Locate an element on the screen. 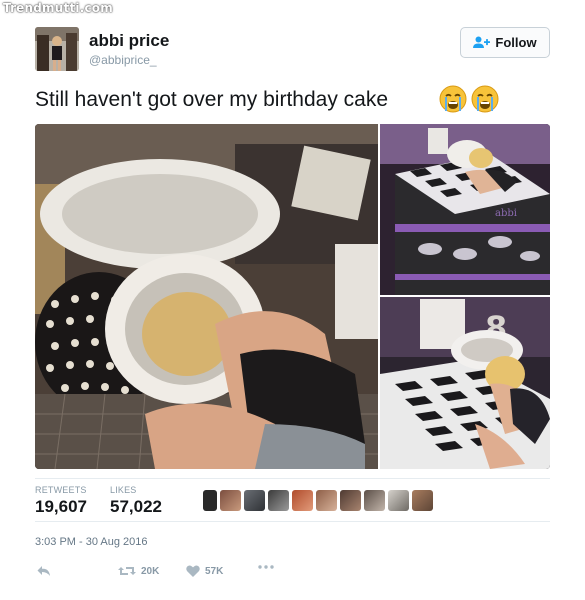 This screenshot has width=585, height=600. more-button is located at coordinates (266, 567).